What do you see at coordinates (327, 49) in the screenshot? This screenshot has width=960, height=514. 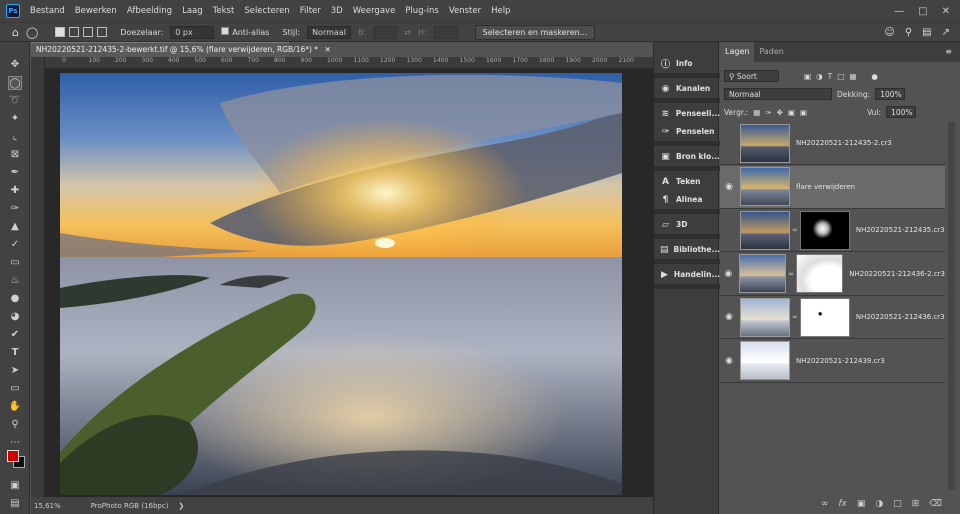 I see `close-tab-icon: ✕` at bounding box center [327, 49].